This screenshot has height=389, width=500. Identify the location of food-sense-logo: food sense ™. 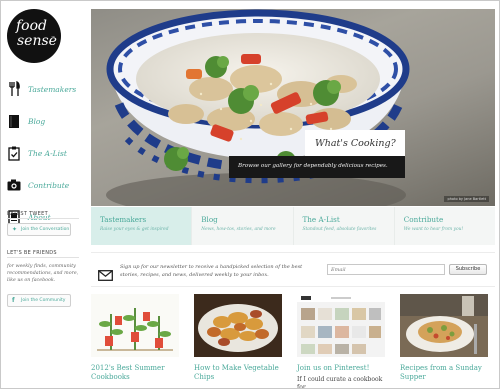
(34, 36).